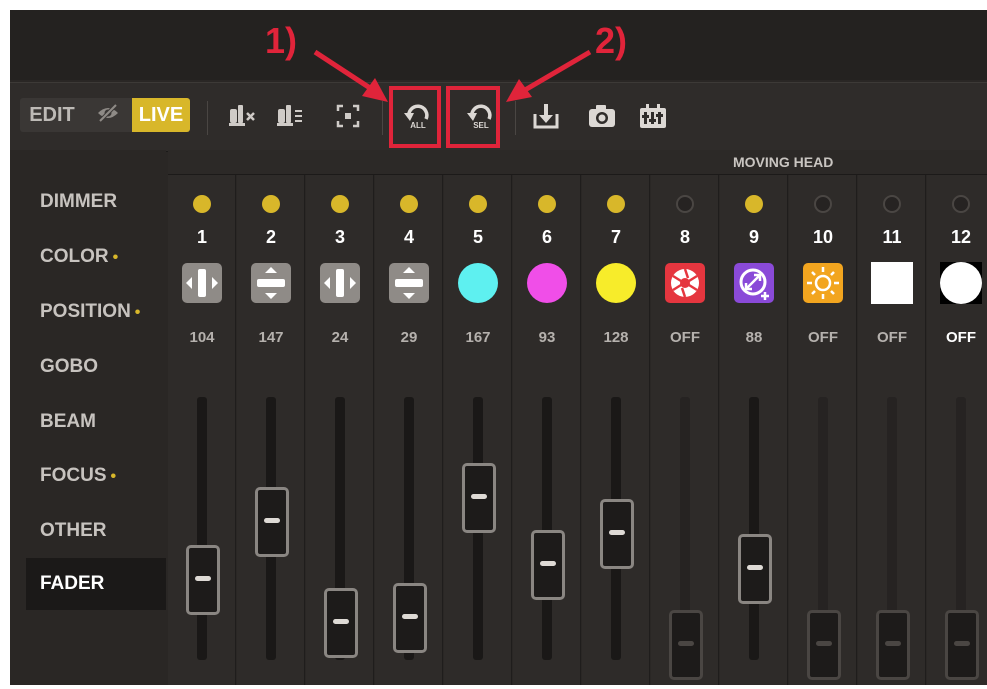 Image resolution: width=987 pixels, height=689 pixels. I want to click on group-header-label: MOVING HEAD, so click(783, 162).